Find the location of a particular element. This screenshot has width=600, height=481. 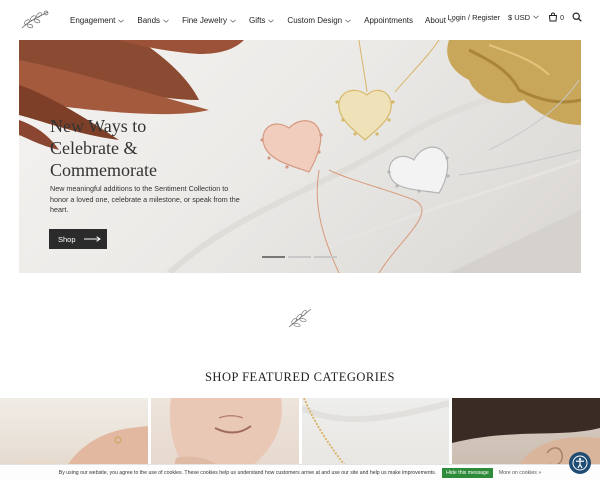

shop-button: Shop is located at coordinates (78, 239).